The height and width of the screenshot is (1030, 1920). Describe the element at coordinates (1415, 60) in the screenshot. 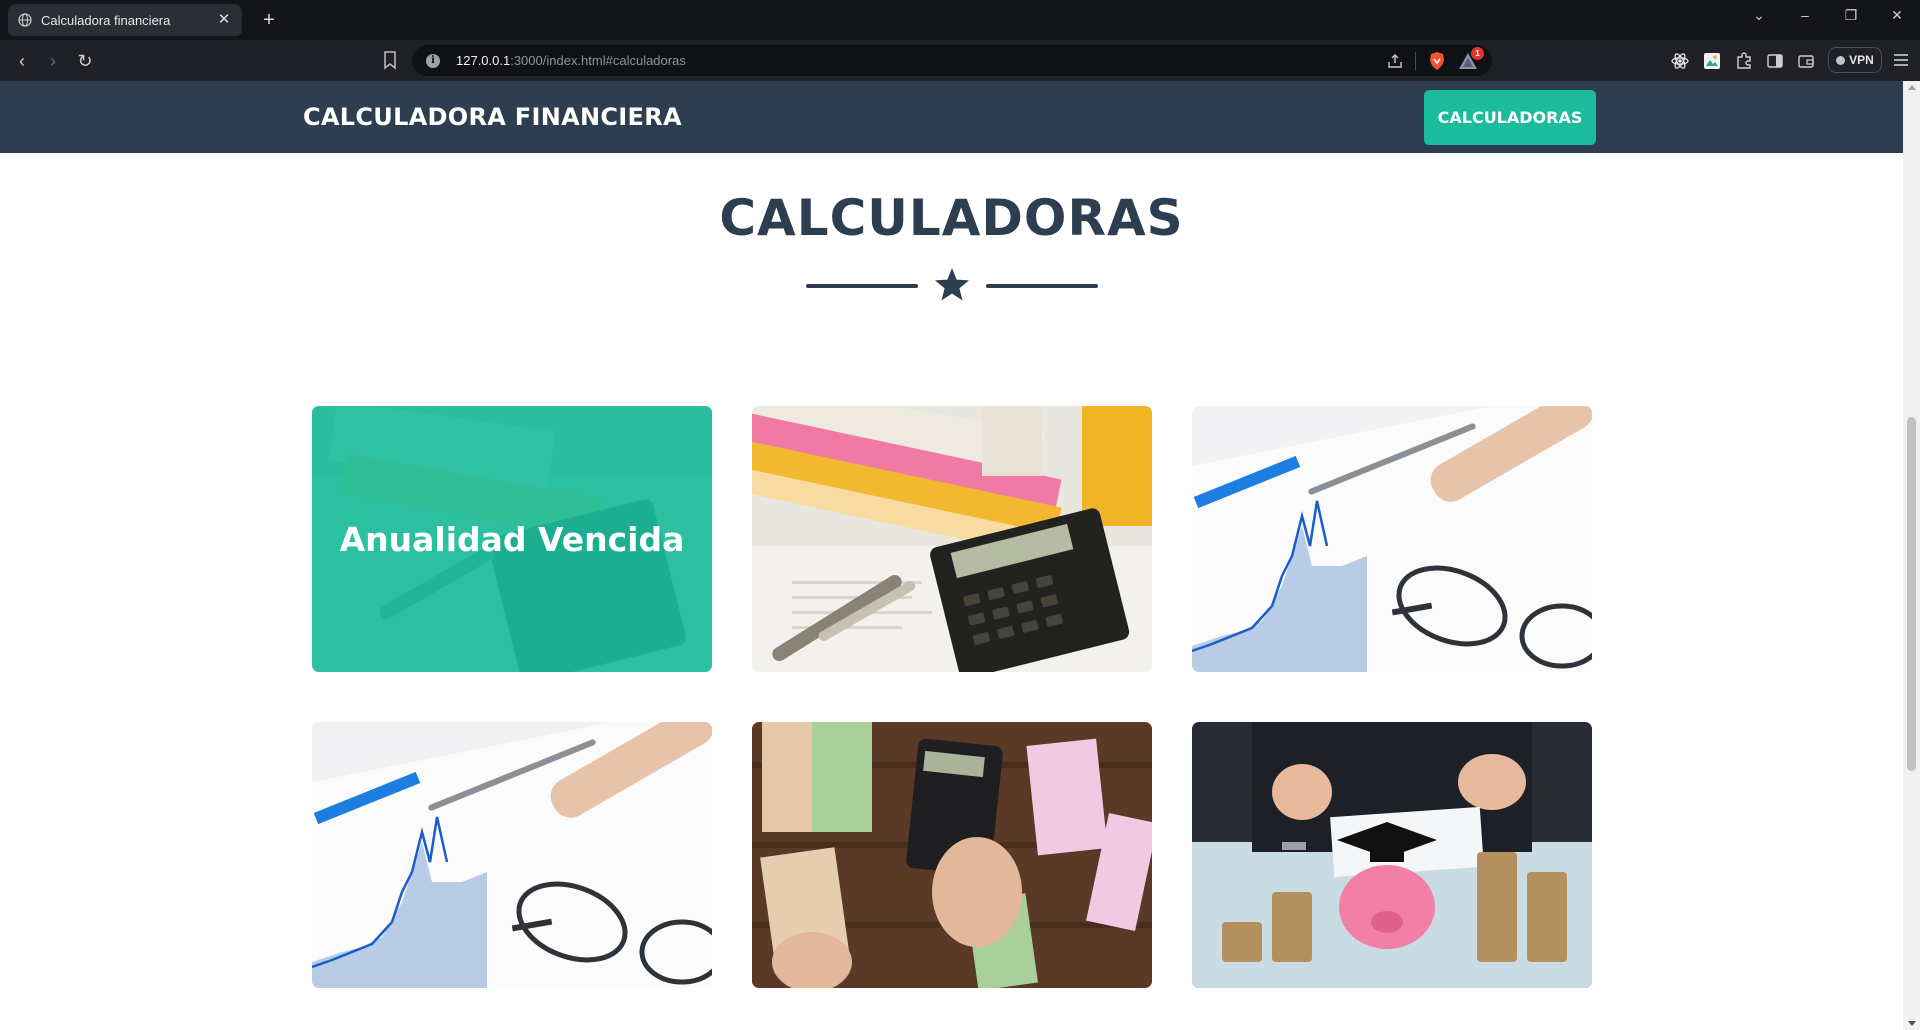

I see `toolbar-separator` at that location.